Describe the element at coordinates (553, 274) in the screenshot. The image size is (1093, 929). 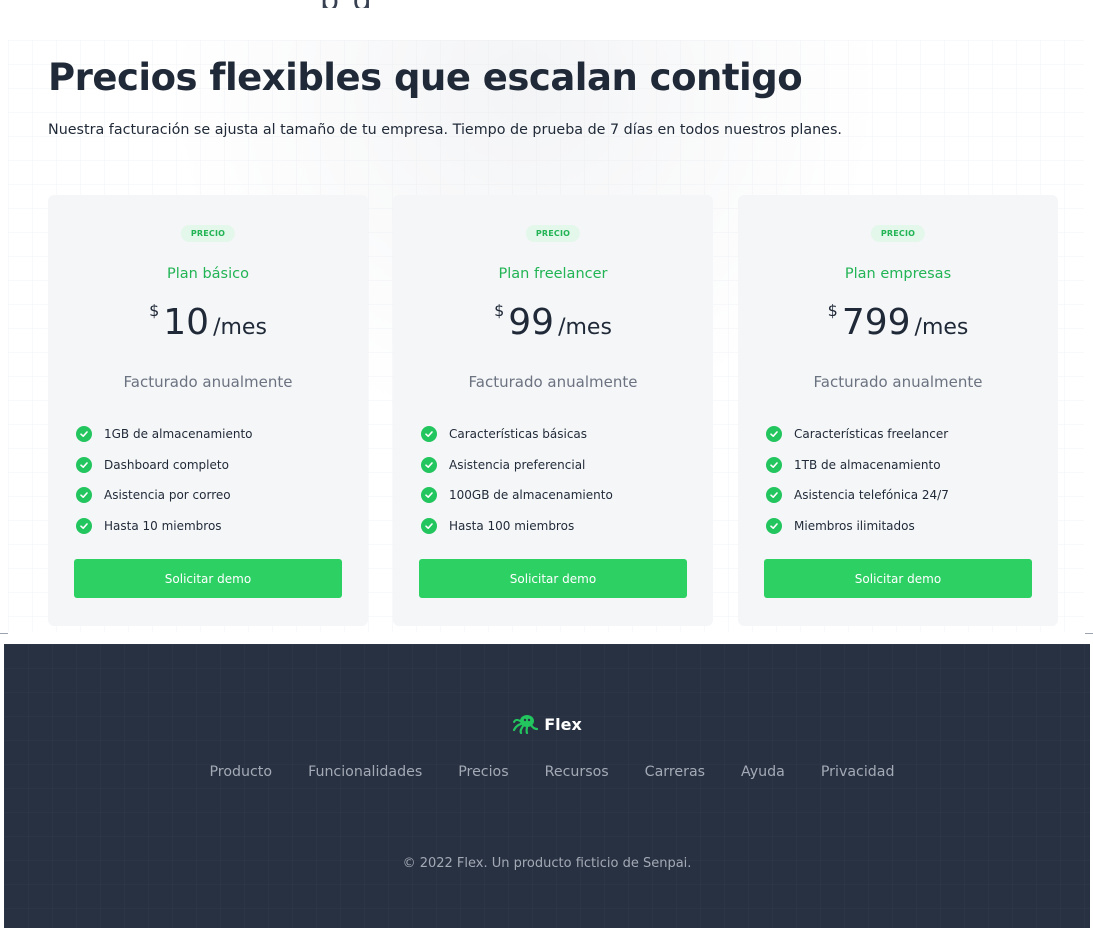
I see `plan-name: Plan freelancer` at that location.